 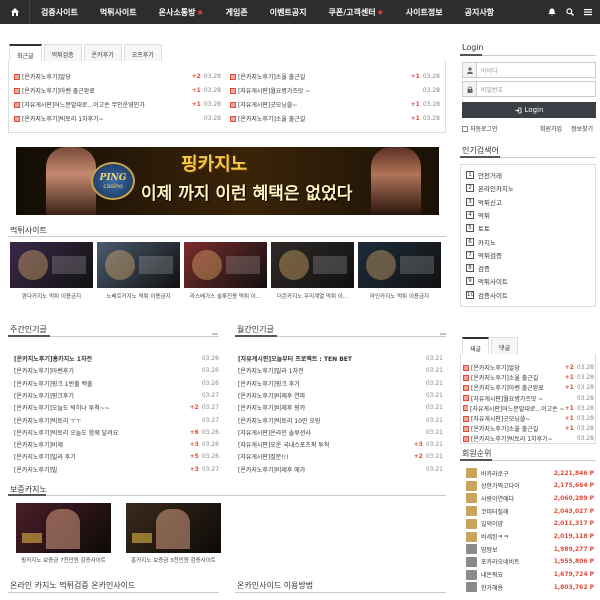 What do you see at coordinates (470, 281) in the screenshot?
I see `keyword-rank: 9` at bounding box center [470, 281].